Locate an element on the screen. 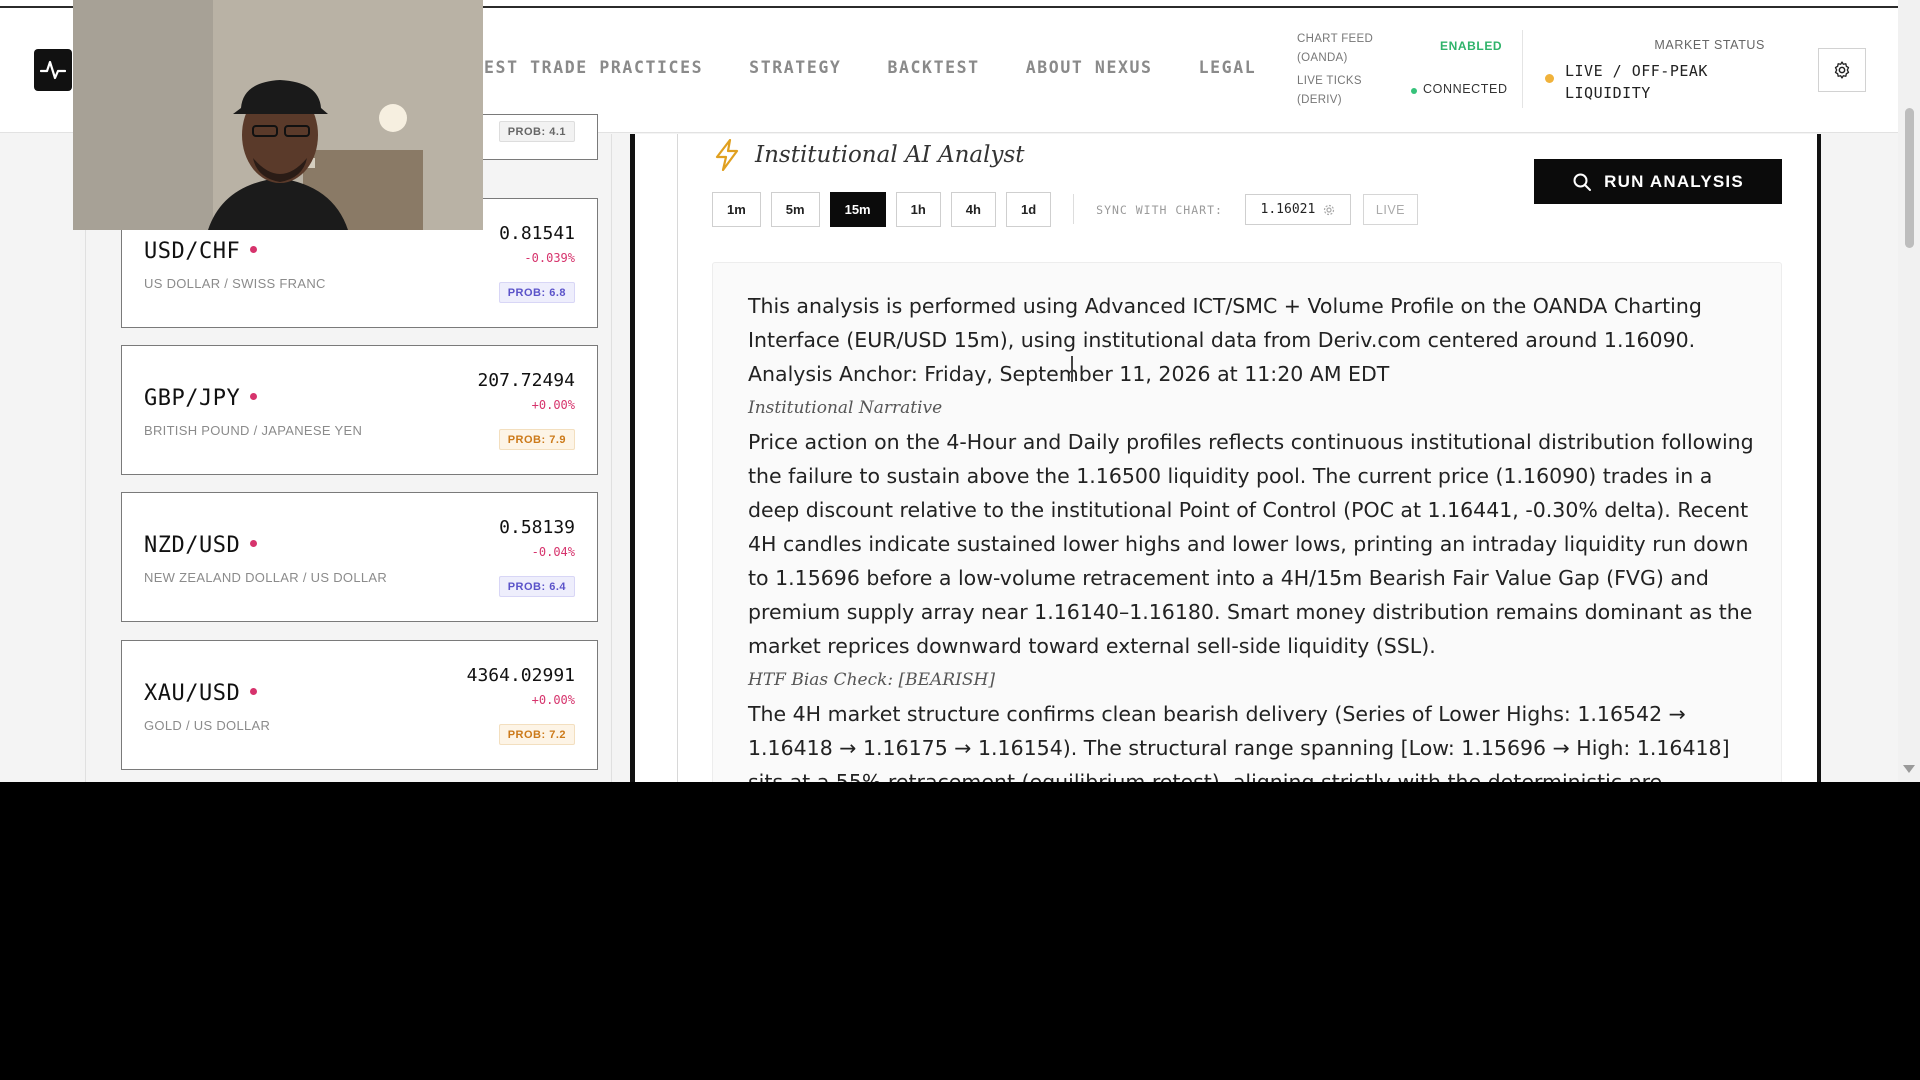  prob-badge: PROB: 4.1 is located at coordinates (536, 131).